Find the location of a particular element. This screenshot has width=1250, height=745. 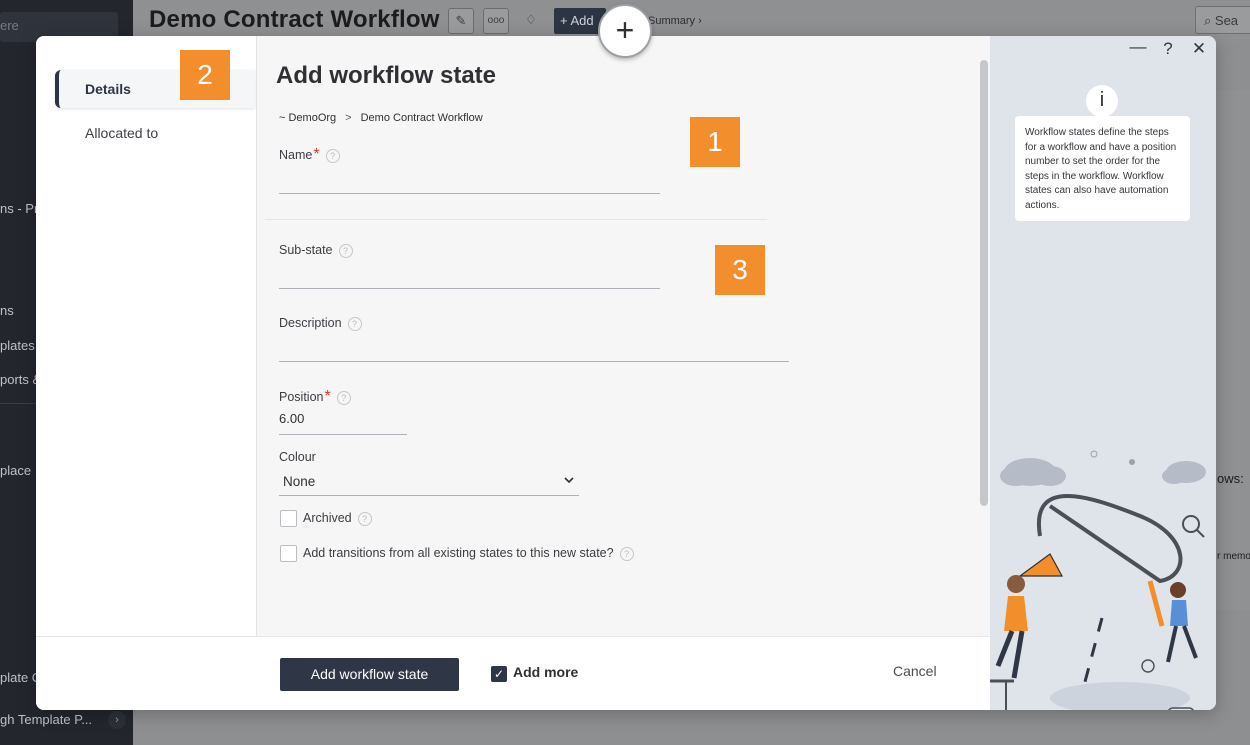

page-title: Demo Contract Workflow is located at coordinates (294, 19).